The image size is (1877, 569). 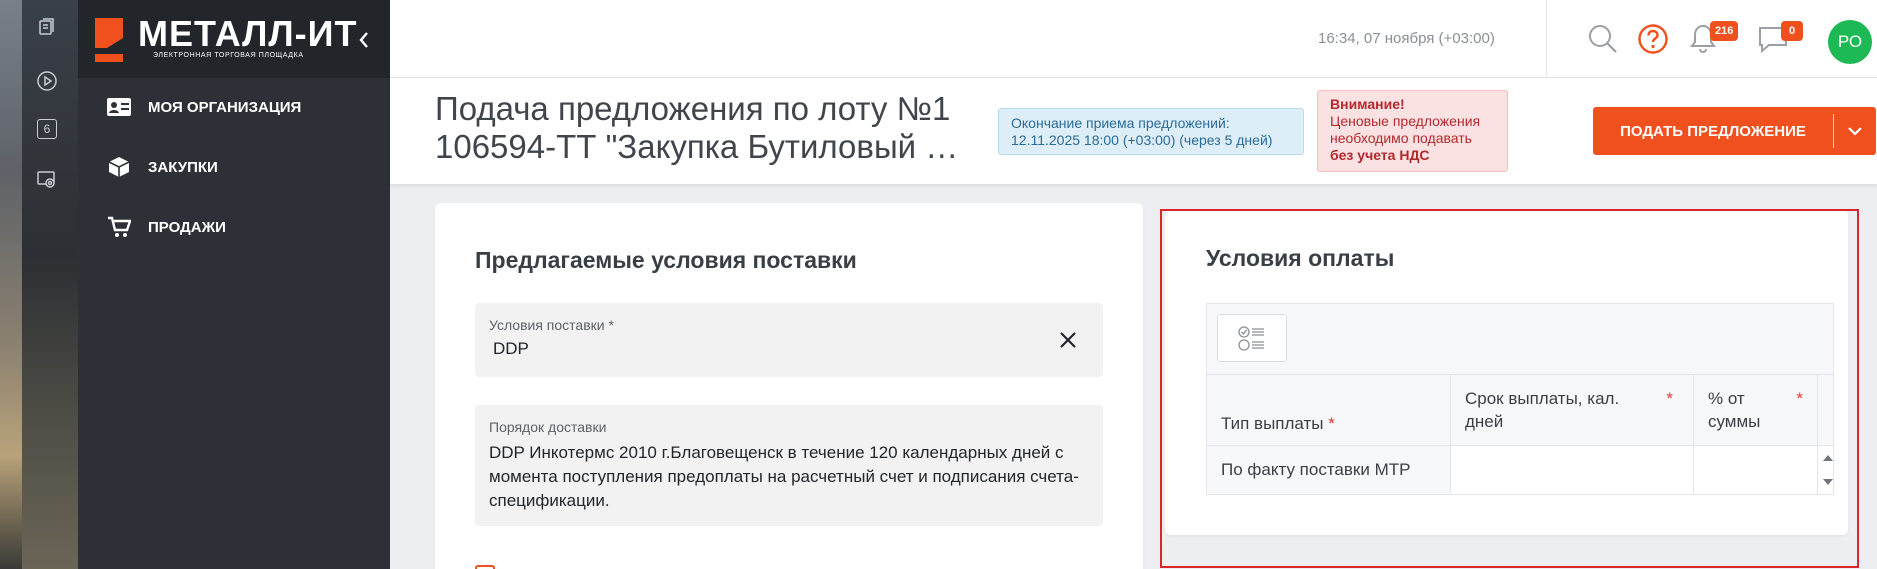 I want to click on delivery-card-title: Предлагаемые условия поставки, so click(x=666, y=260).